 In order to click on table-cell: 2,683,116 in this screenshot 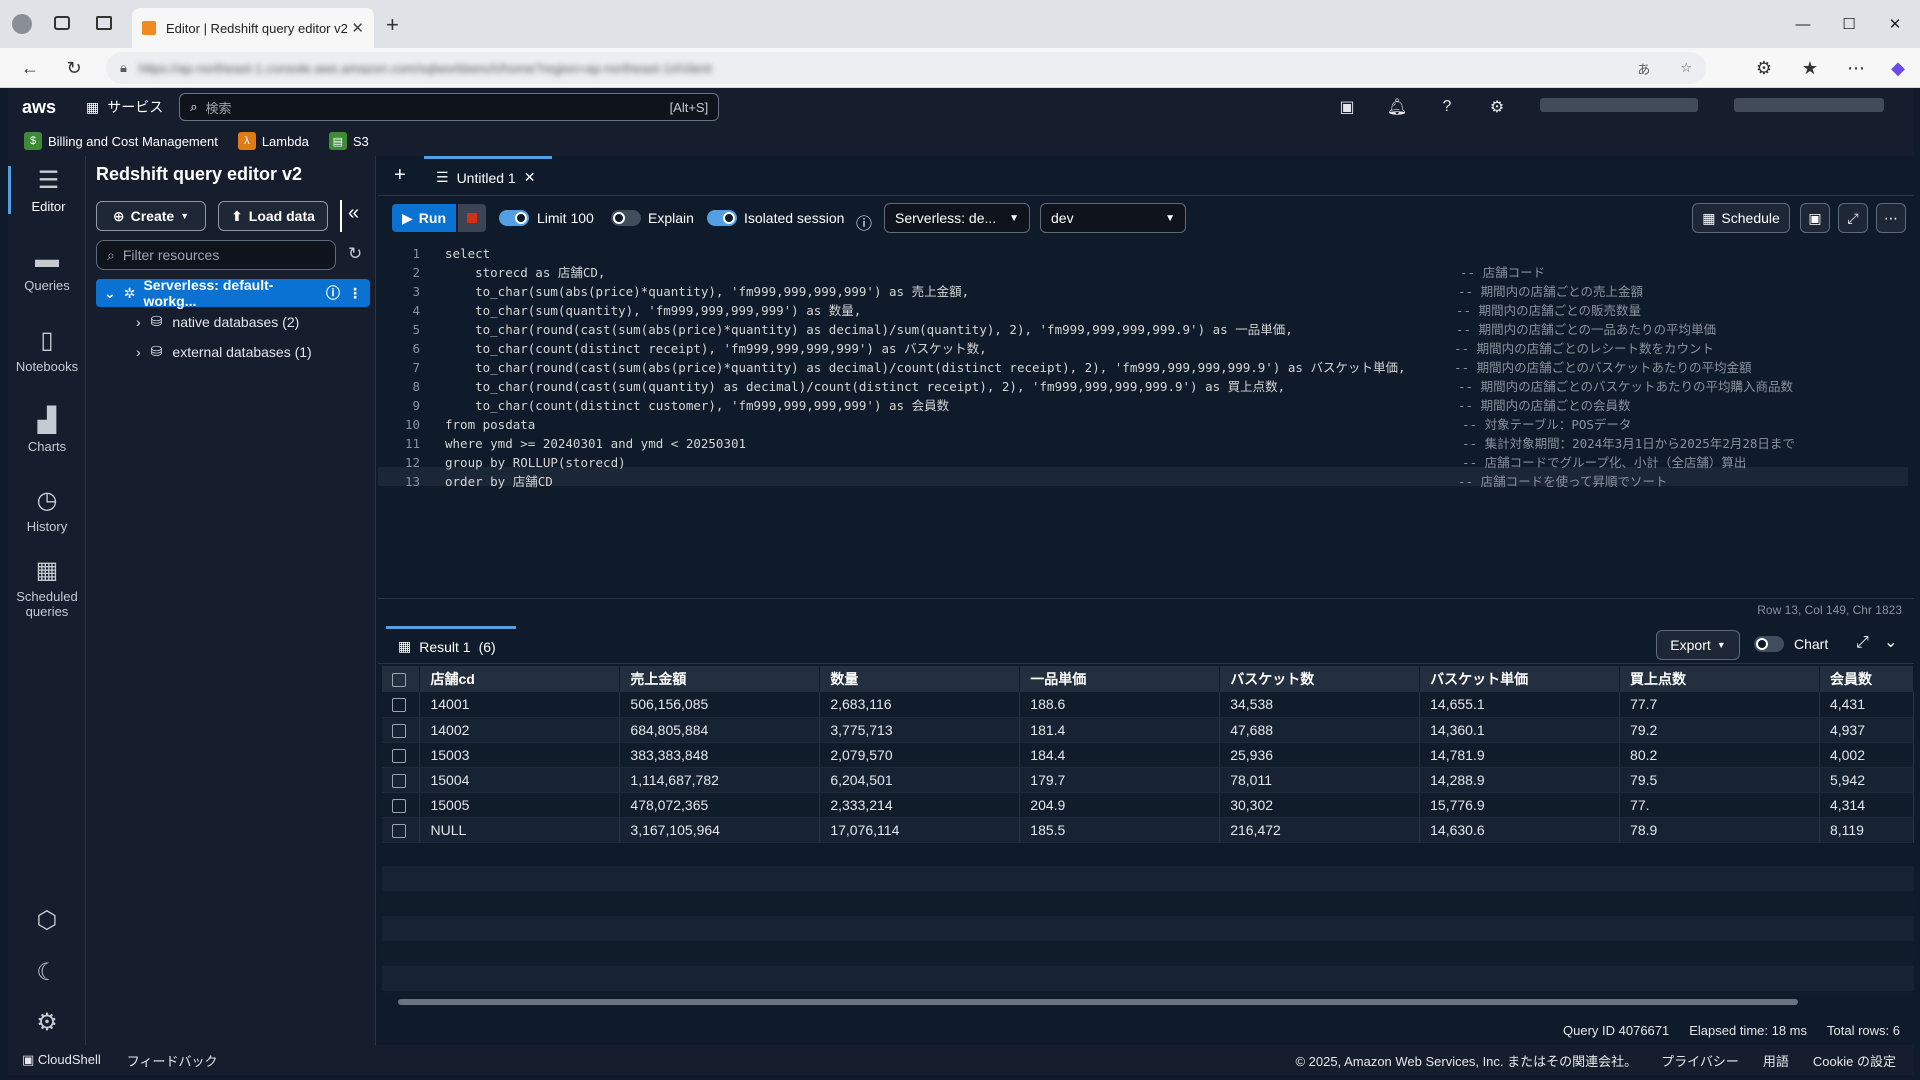, I will do `click(920, 705)`.